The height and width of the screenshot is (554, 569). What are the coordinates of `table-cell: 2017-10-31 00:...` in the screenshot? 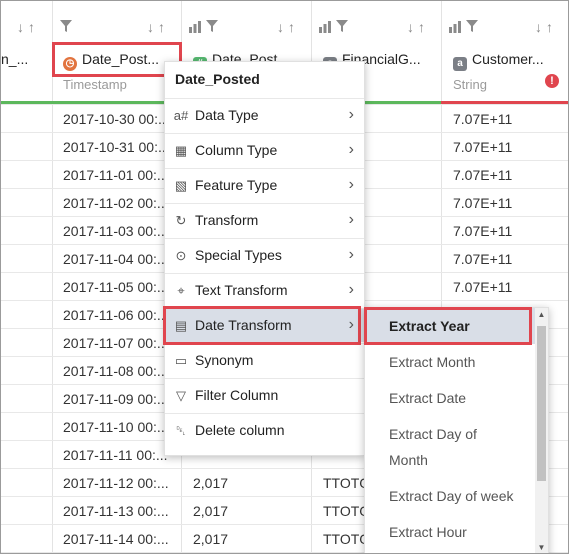 It's located at (121, 147).